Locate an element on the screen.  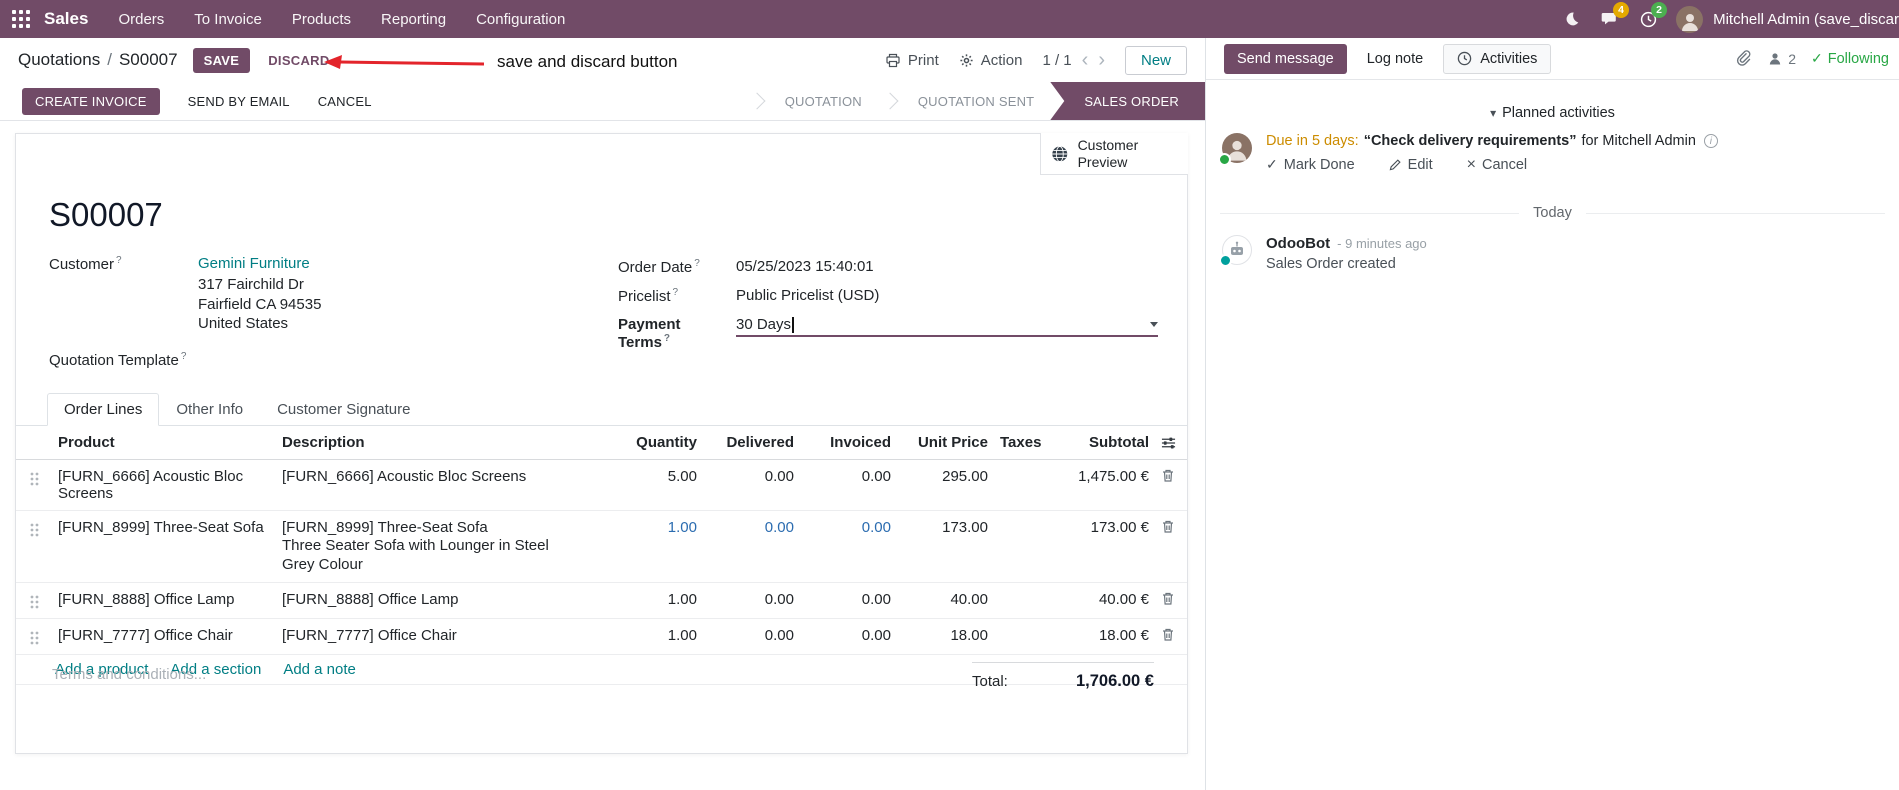
info-icon: i is located at coordinates (1710, 141).